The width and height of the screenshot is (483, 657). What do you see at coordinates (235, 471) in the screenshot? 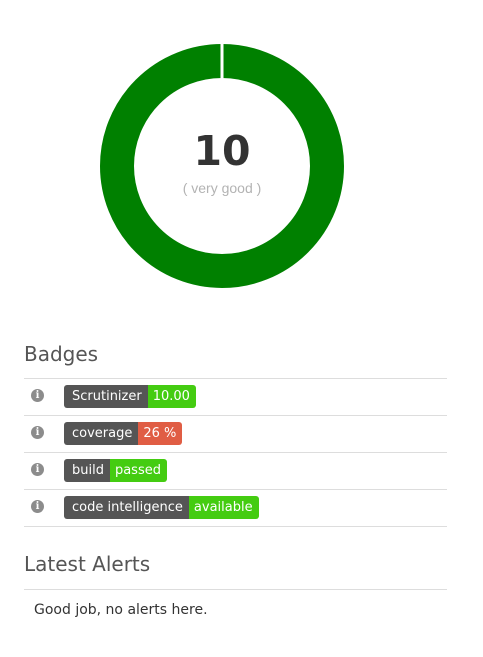
I see `badge-row-build: i build passed` at bounding box center [235, 471].